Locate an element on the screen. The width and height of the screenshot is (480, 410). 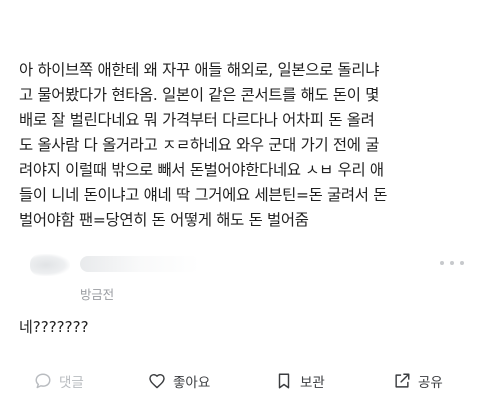
comment-icon is located at coordinates (43, 381).